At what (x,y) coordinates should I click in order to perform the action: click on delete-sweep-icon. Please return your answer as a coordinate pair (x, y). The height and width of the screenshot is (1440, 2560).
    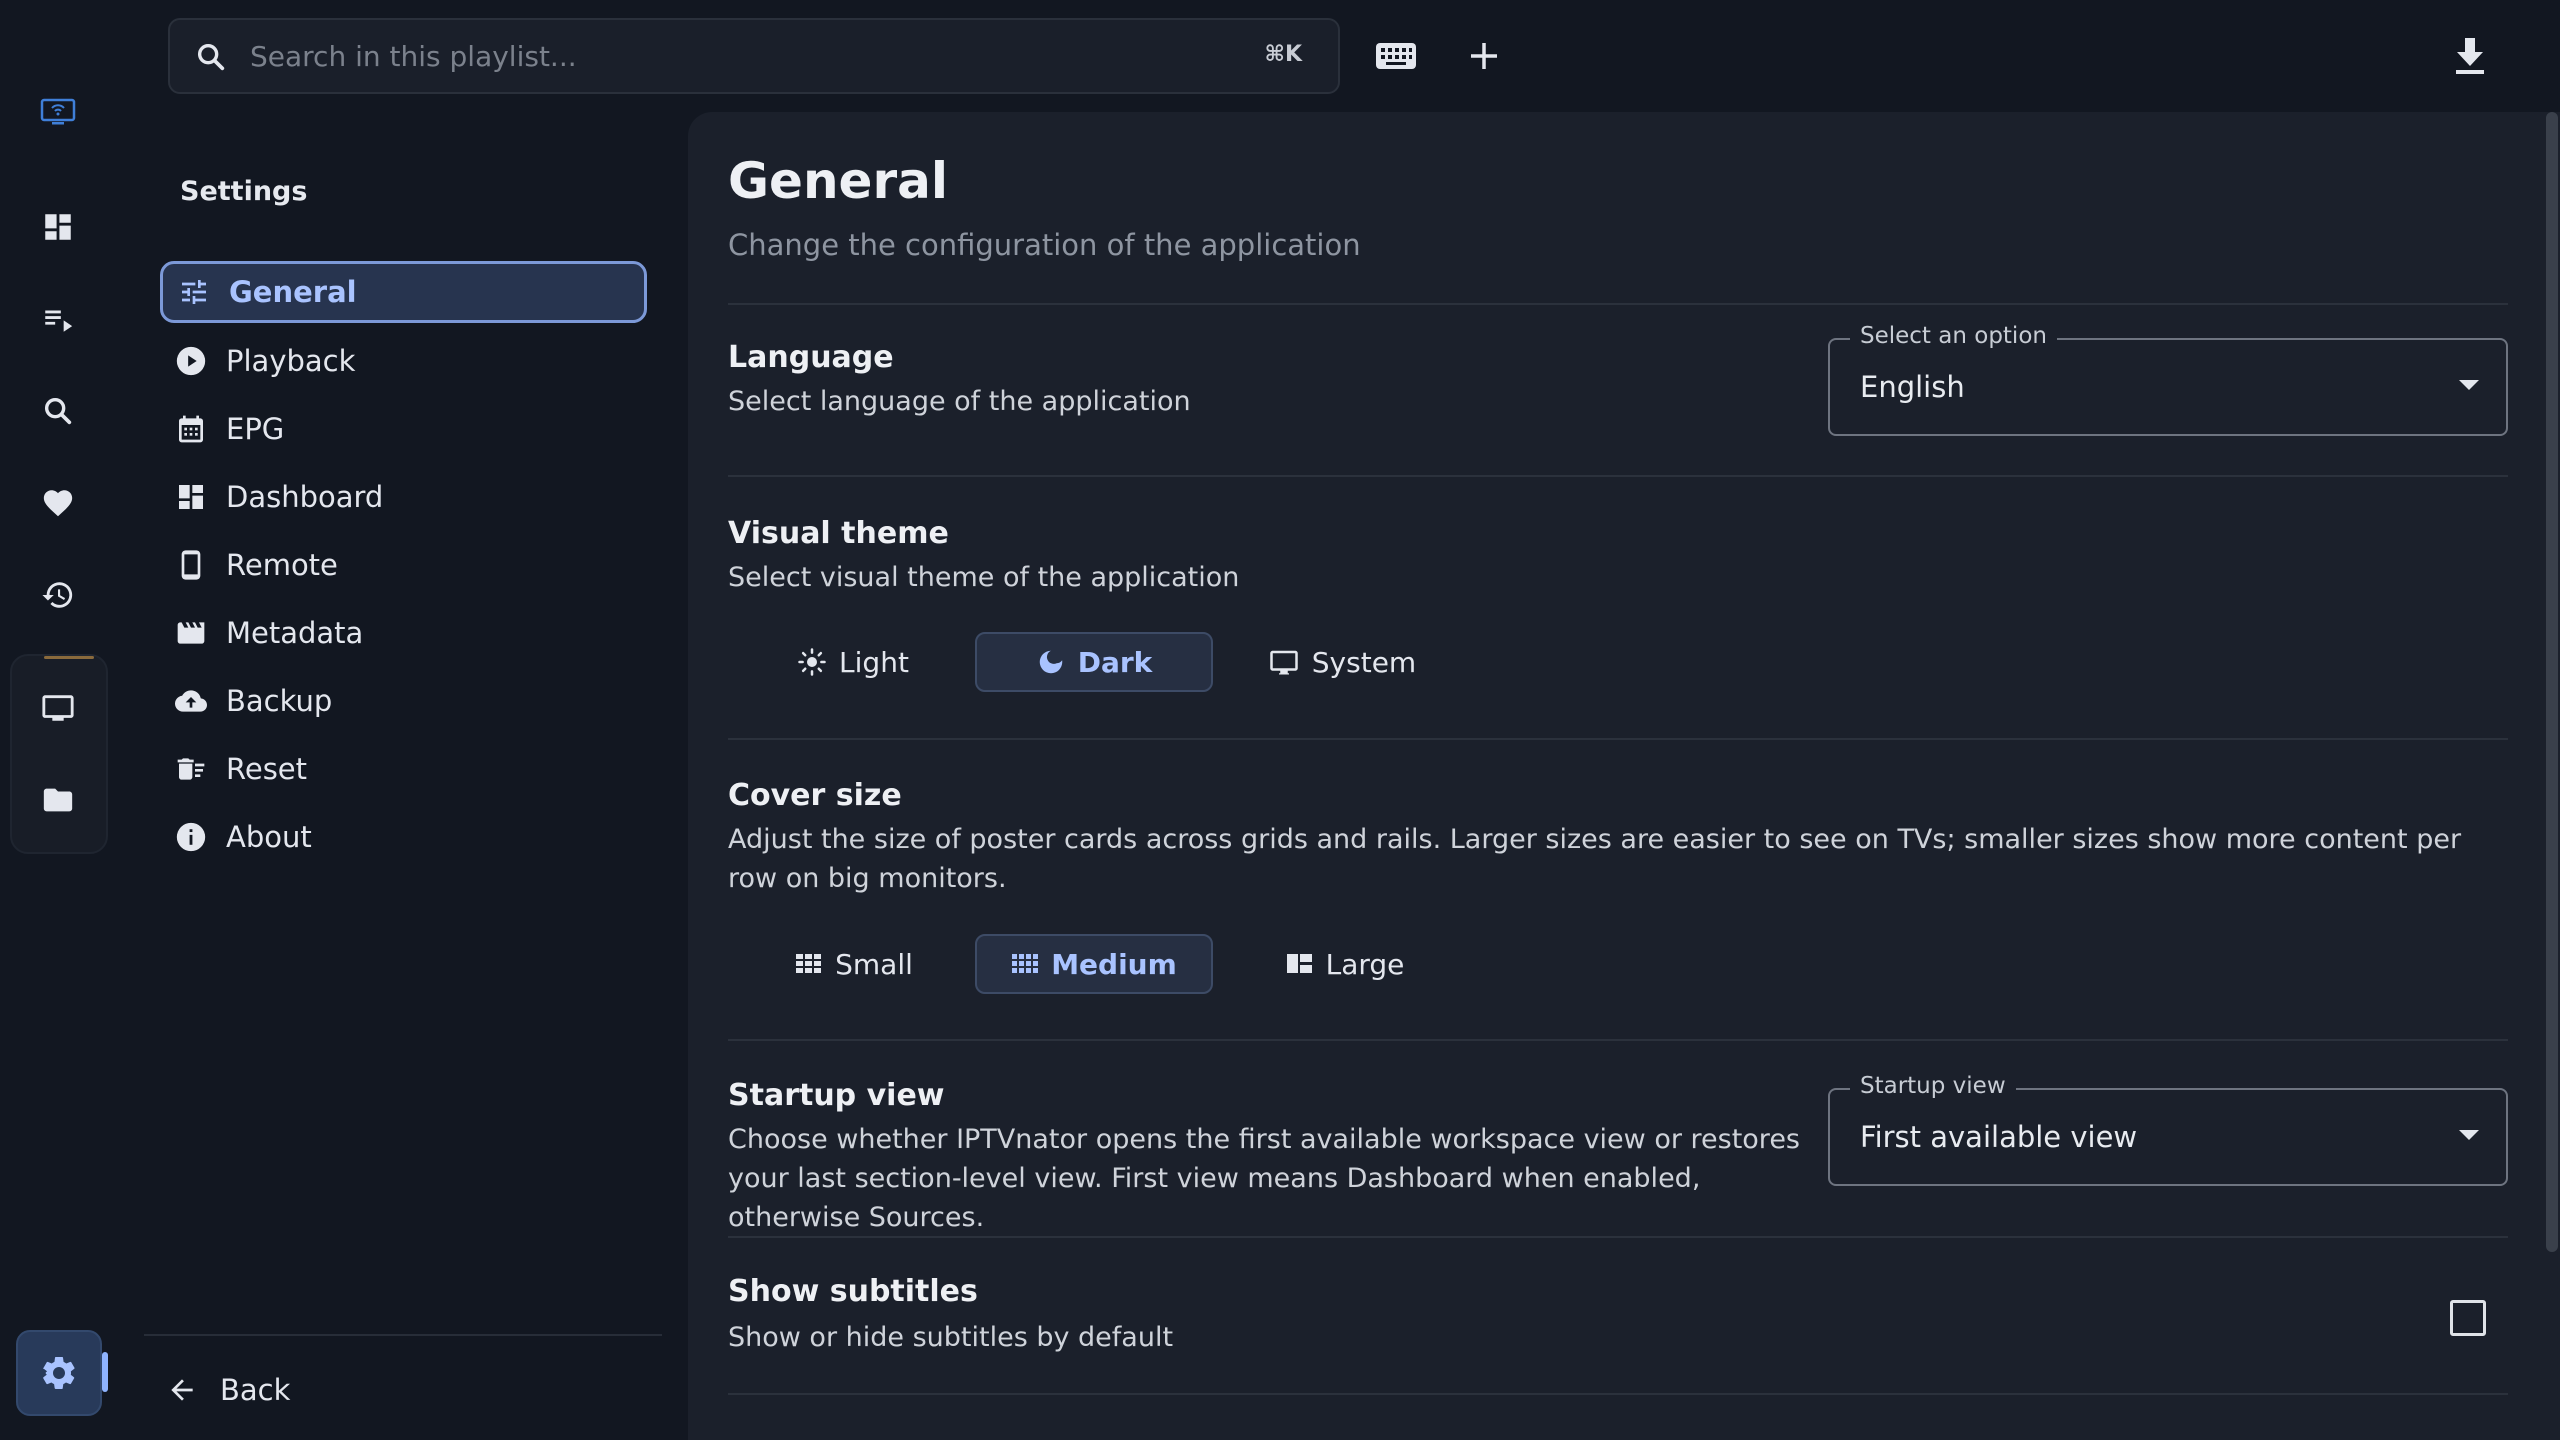
    Looking at the image, I should click on (191, 769).